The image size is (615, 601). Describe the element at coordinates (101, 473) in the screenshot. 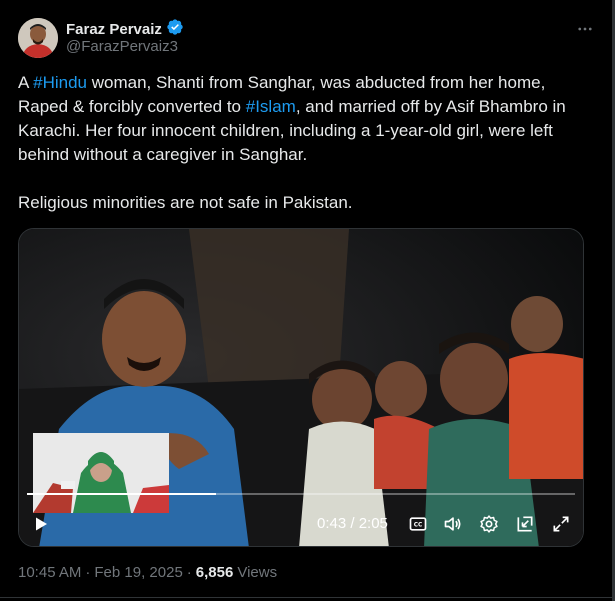

I see `inset-video-frame` at that location.